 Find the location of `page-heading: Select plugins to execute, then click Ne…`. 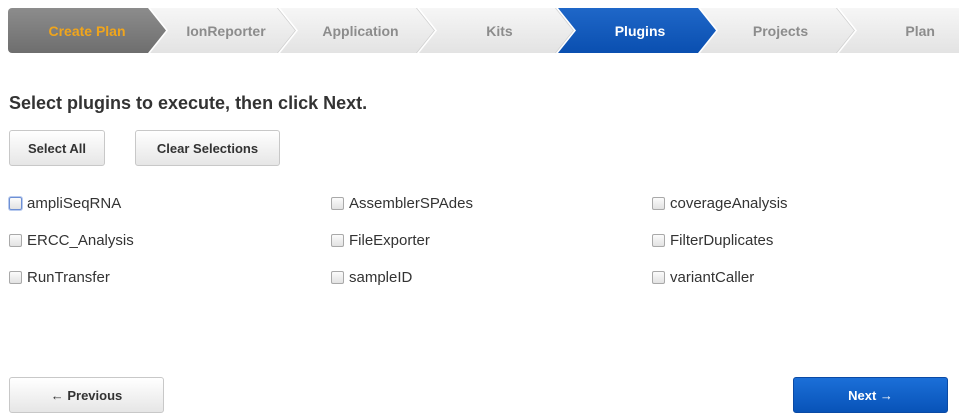

page-heading: Select plugins to execute, then click Ne… is located at coordinates (188, 103).